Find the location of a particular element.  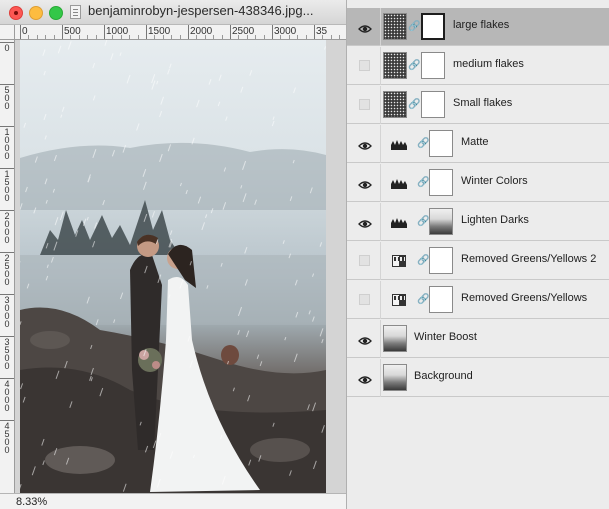

layer-row: 🔗 Lighten Darks is located at coordinates (478, 222).